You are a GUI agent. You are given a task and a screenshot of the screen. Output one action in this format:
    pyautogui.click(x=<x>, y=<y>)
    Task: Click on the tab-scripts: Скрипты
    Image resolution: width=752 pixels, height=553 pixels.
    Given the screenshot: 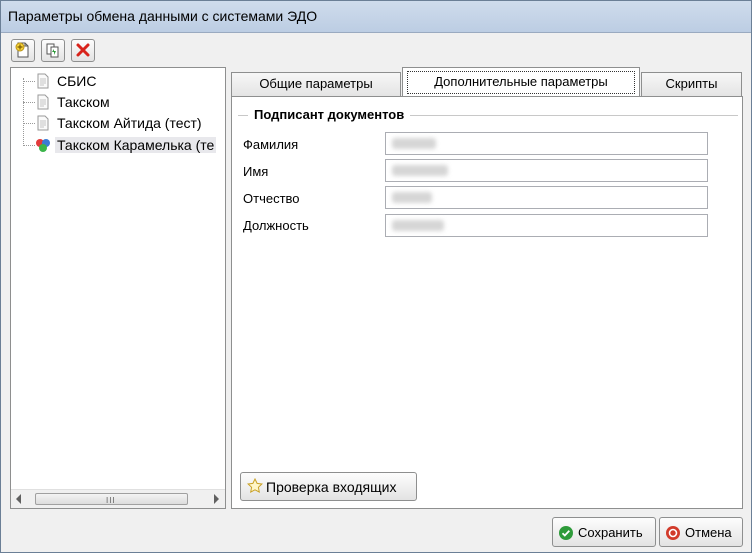 What is the action you would take?
    pyautogui.click(x=691, y=84)
    